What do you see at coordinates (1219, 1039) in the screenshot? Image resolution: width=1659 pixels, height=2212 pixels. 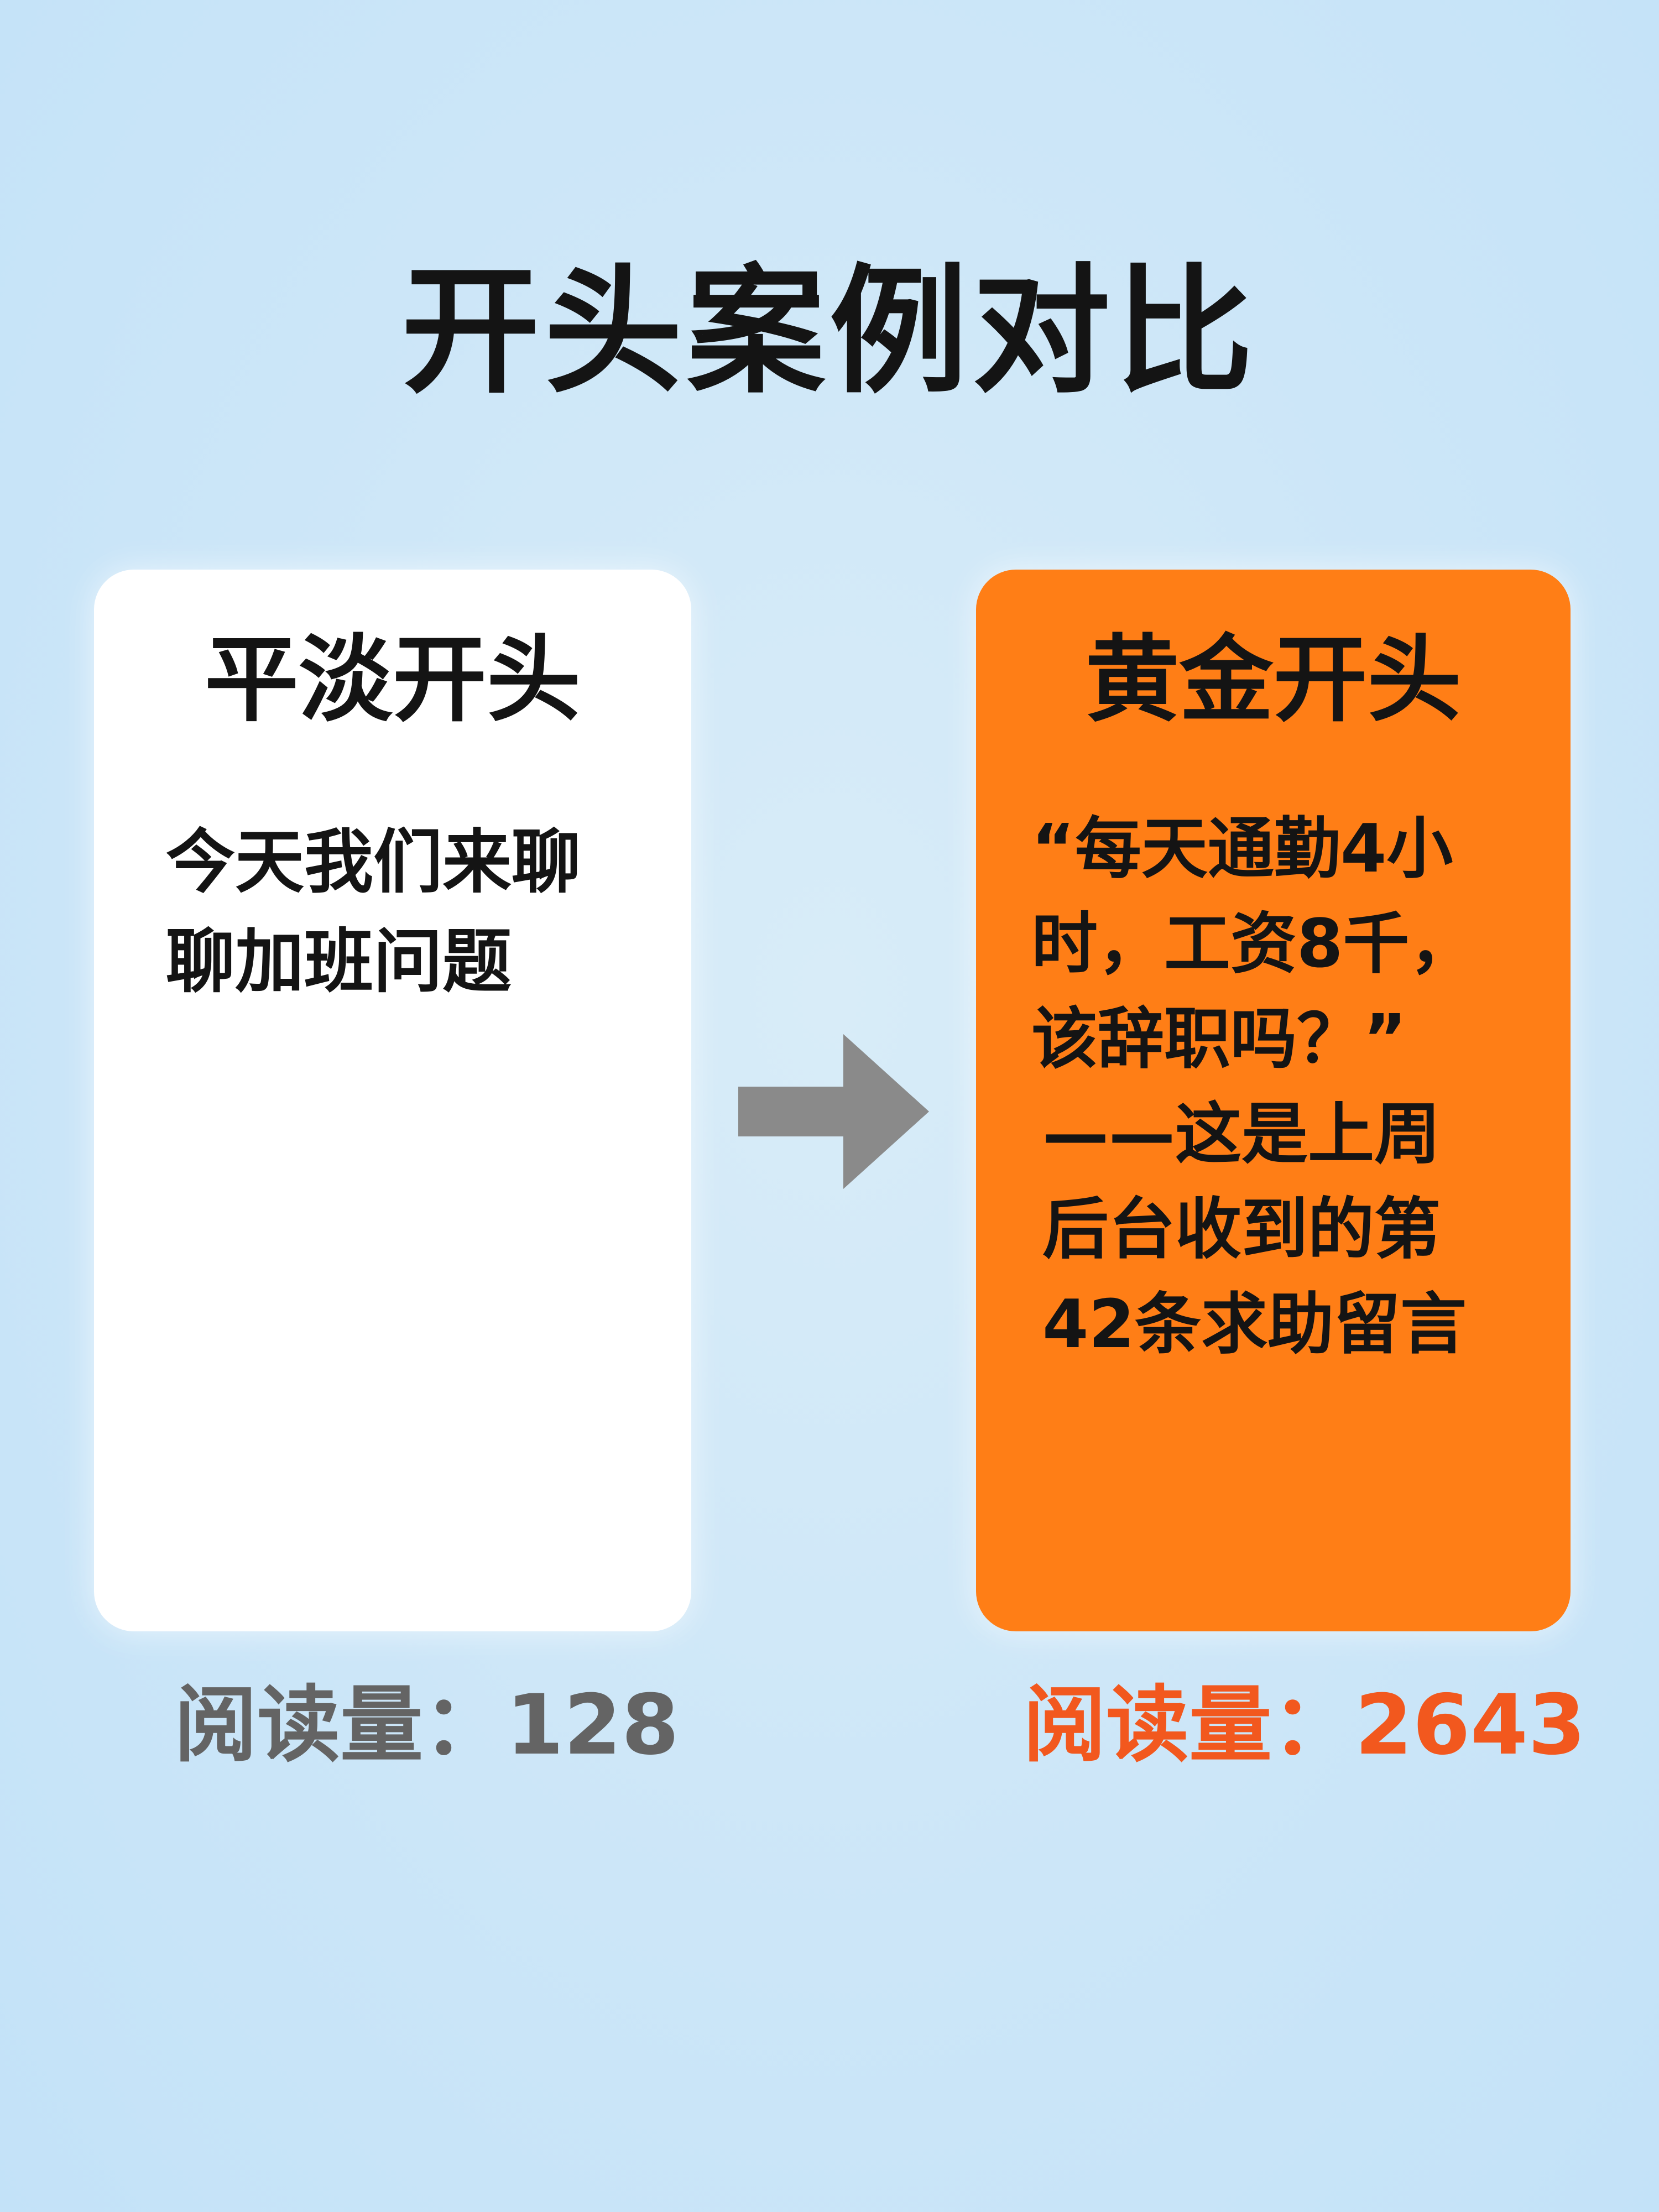 I see `gold-body-line: 该辞职吗？”` at bounding box center [1219, 1039].